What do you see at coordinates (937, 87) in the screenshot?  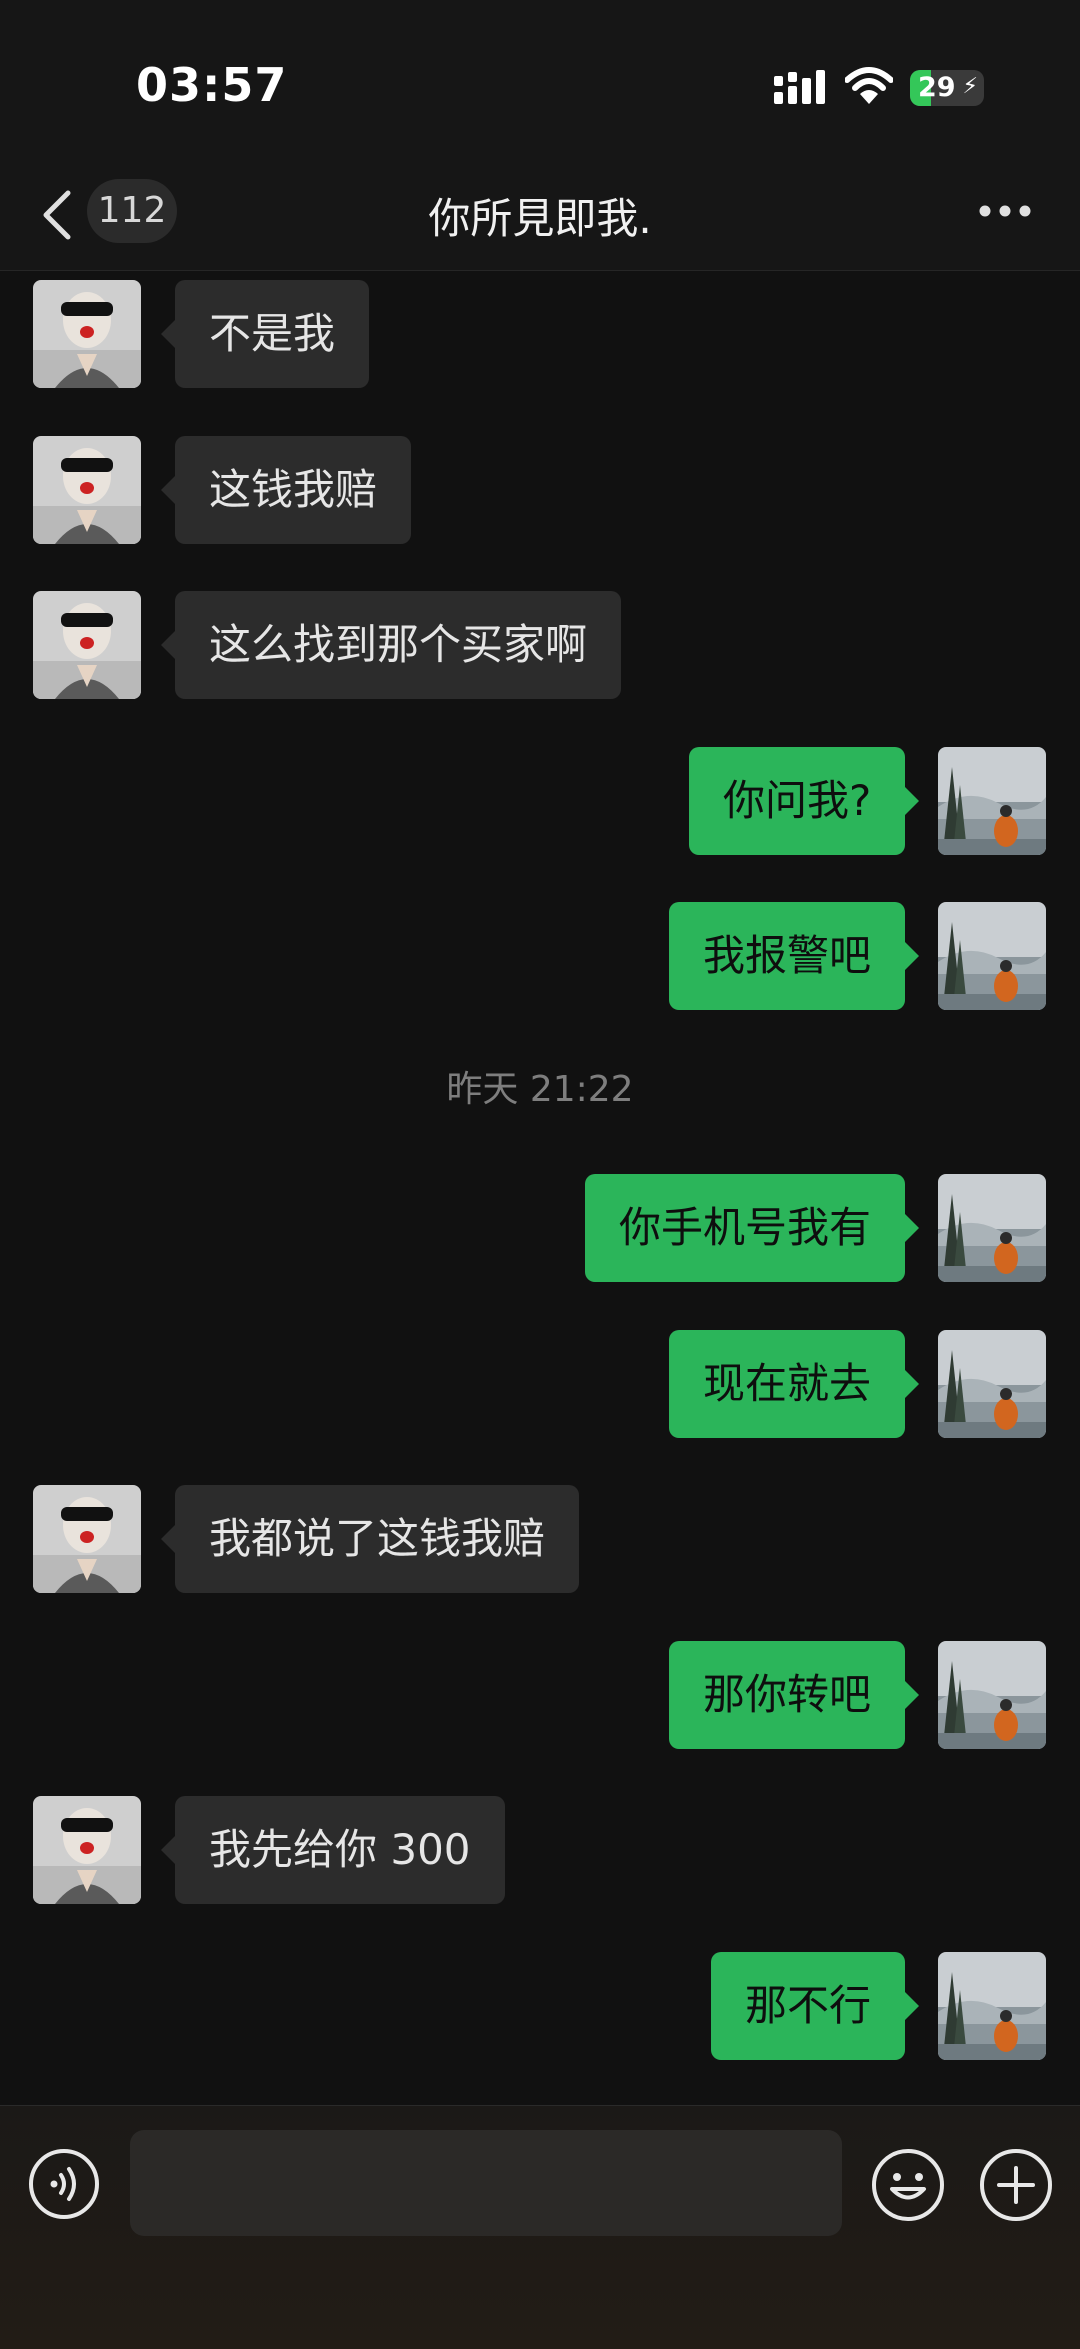 I see `battery-percent: 29` at bounding box center [937, 87].